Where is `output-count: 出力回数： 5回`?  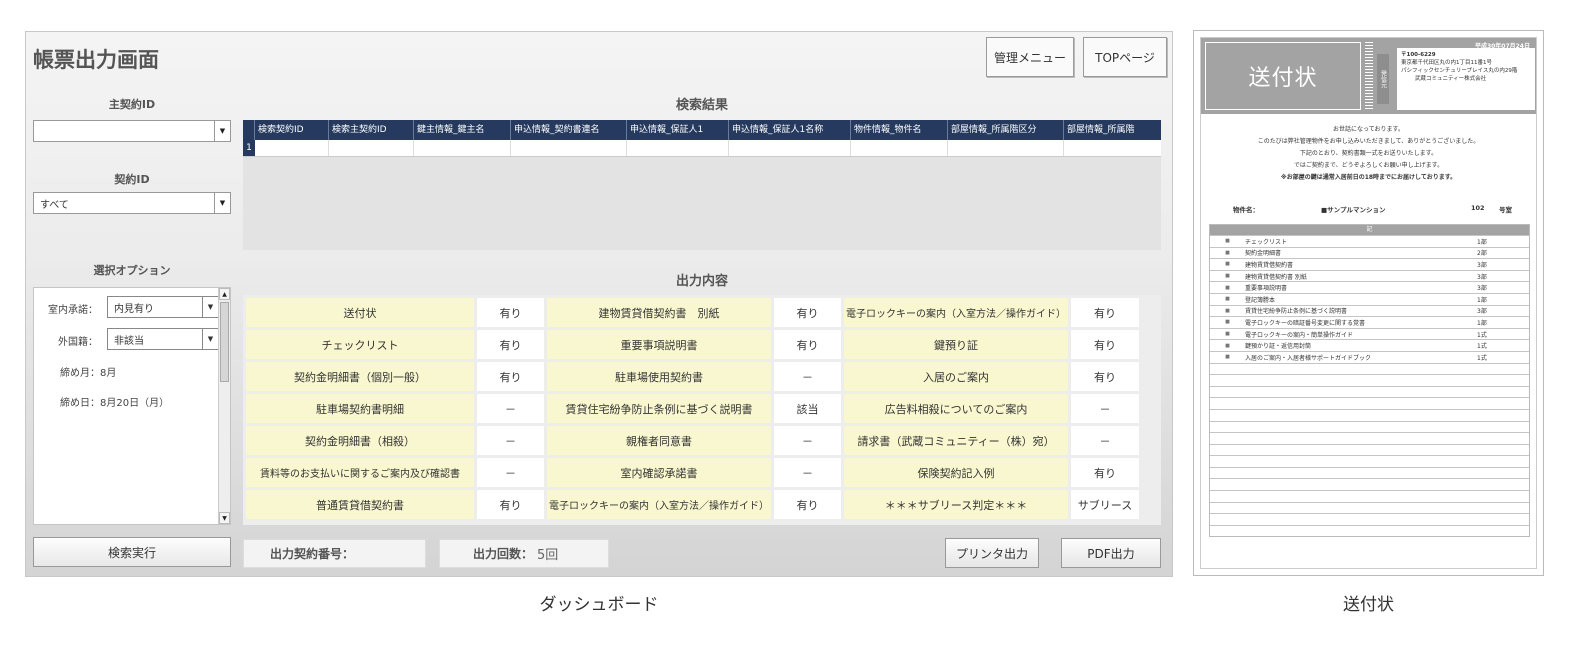
output-count: 出力回数： 5回 is located at coordinates (524, 553).